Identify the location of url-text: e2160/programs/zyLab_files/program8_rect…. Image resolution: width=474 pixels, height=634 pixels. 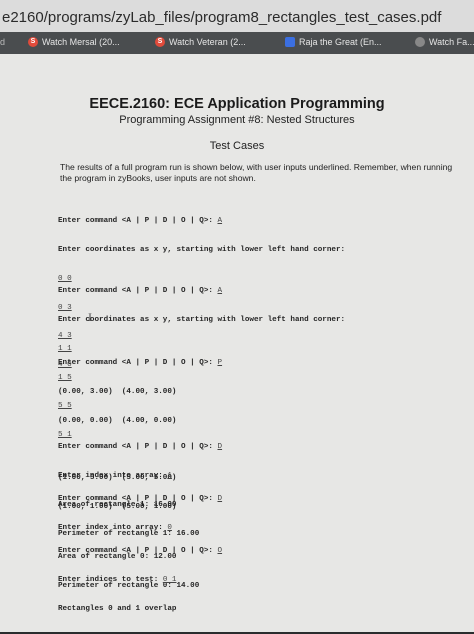
(222, 17).